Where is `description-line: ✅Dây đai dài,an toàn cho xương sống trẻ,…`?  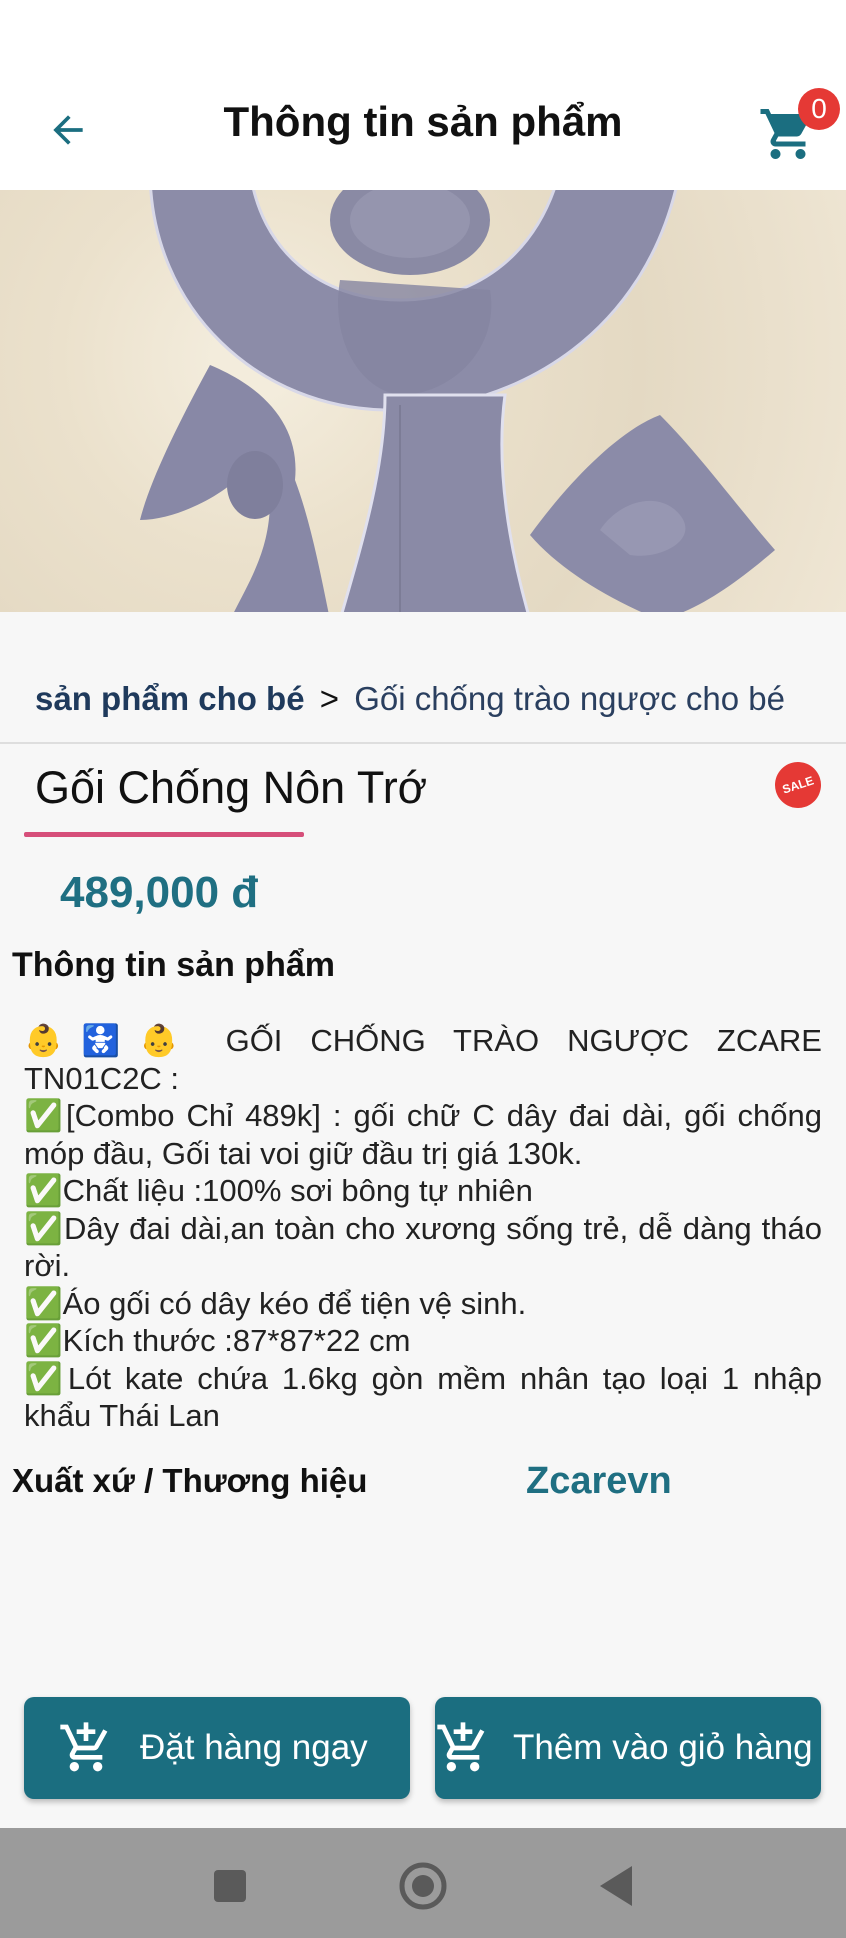
description-line: ✅Dây đai dài,an toàn cho xương sống trẻ,… is located at coordinates (423, 1247).